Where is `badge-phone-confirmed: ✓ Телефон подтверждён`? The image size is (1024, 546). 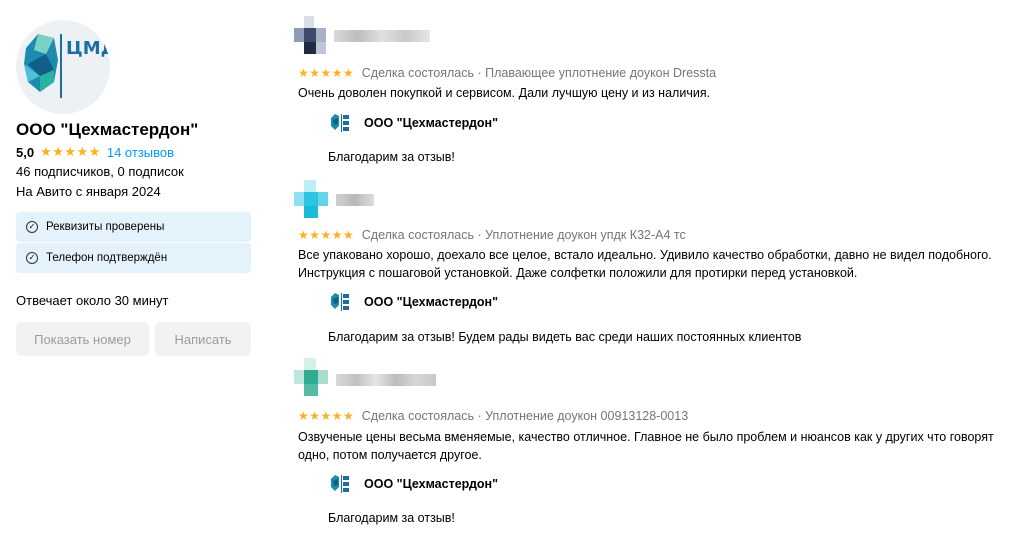 badge-phone-confirmed: ✓ Телефон подтверждён is located at coordinates (133, 258).